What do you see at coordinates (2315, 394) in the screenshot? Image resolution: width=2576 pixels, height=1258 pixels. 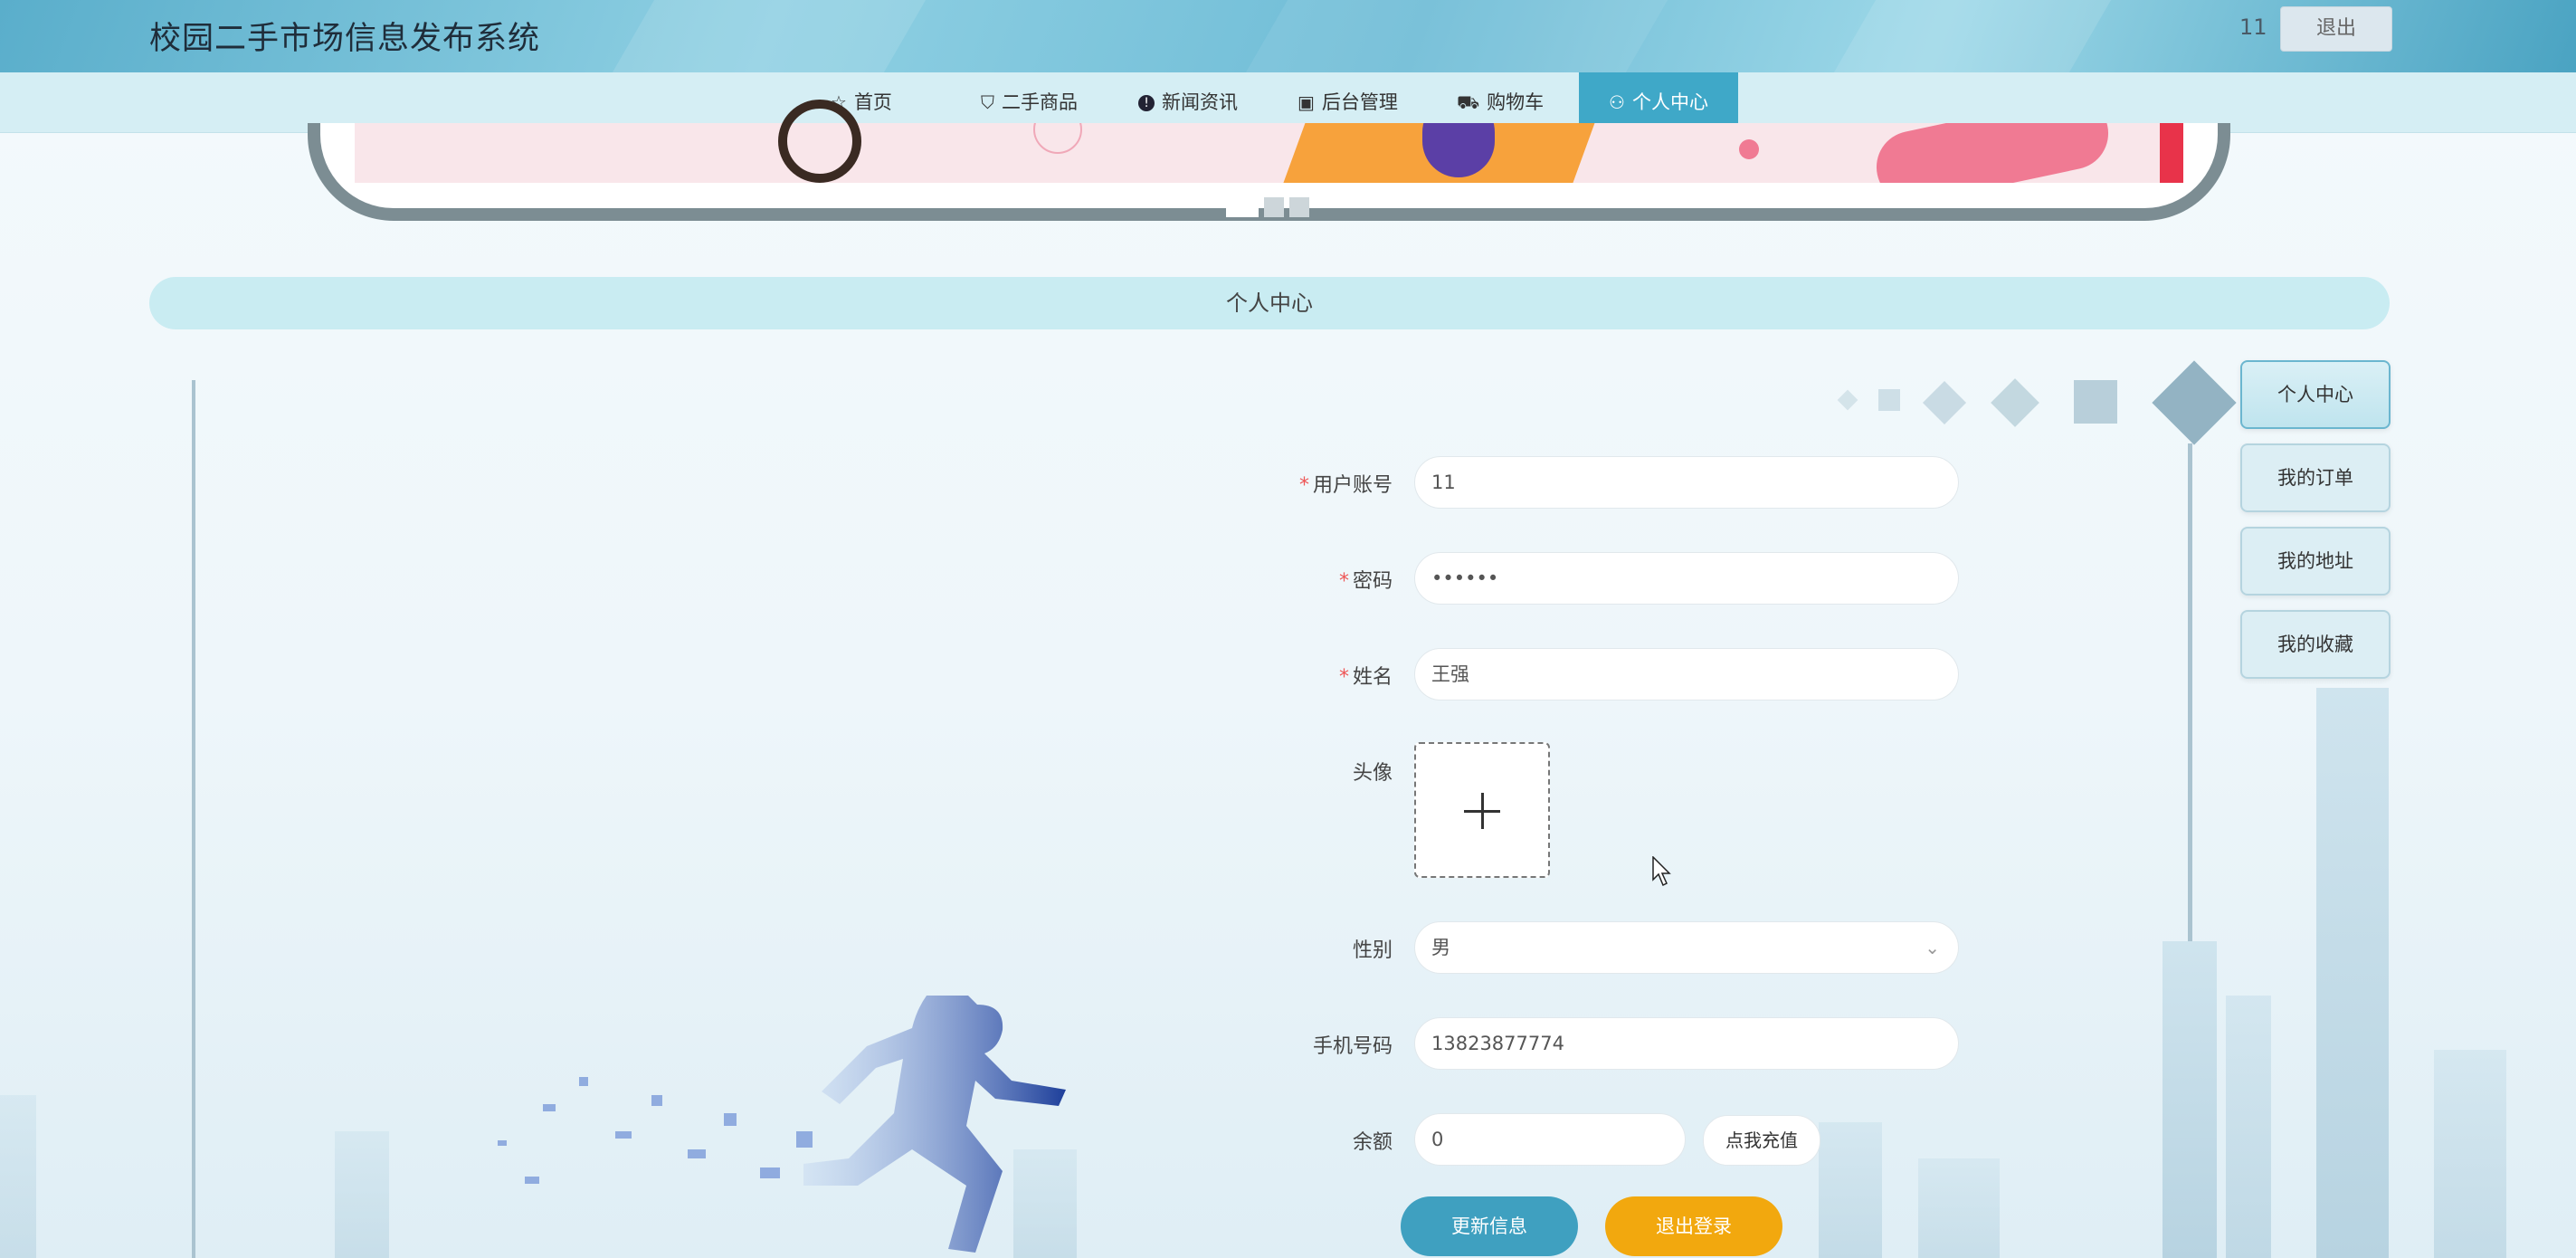 I see `side-menu-profile: 个人中心` at bounding box center [2315, 394].